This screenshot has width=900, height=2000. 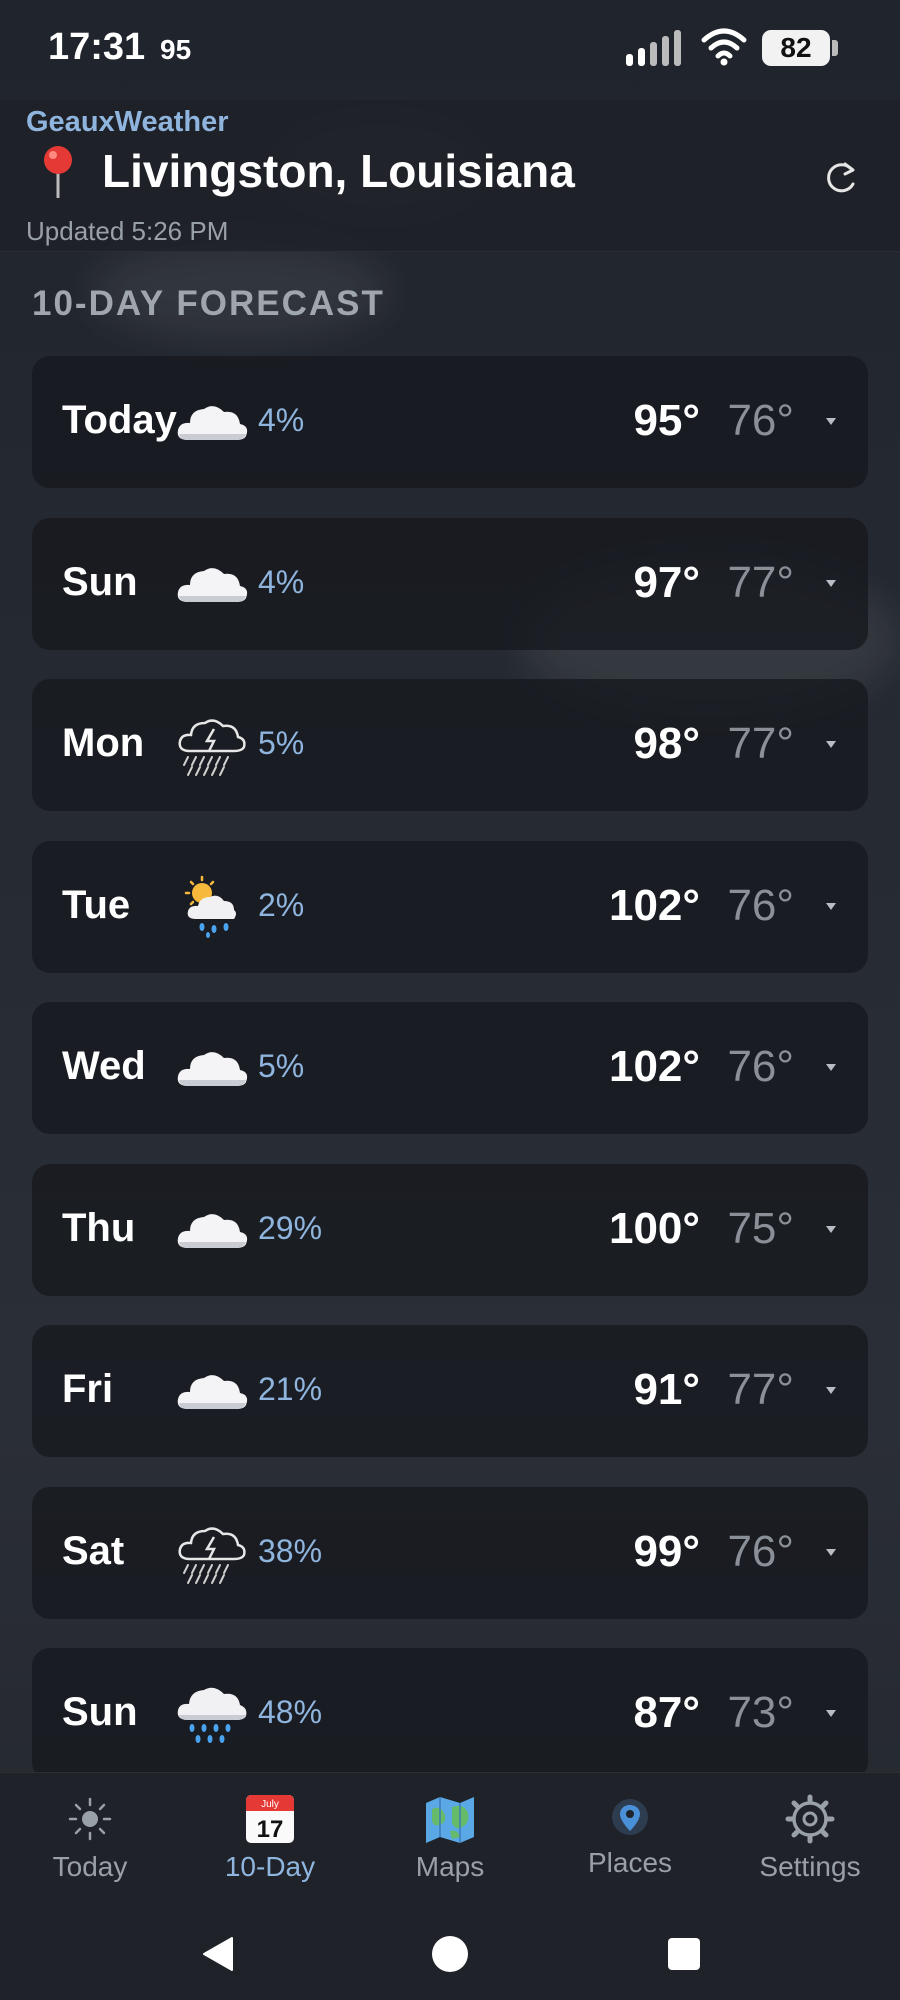 I want to click on high-temp: 98°, so click(x=666, y=743).